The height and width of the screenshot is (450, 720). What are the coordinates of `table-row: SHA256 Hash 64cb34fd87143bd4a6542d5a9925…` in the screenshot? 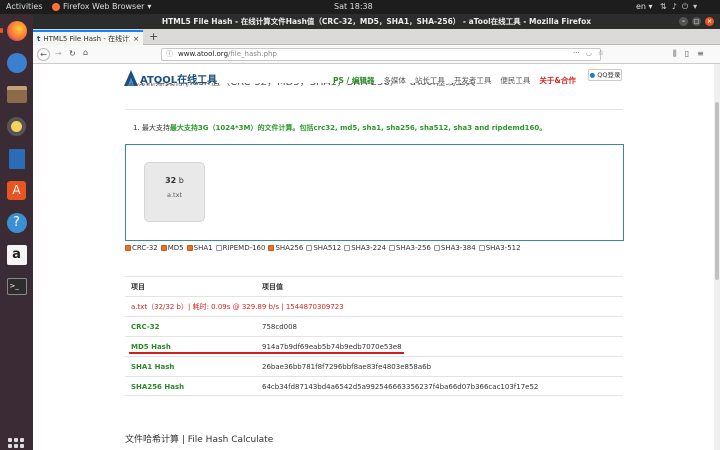 It's located at (374, 386).